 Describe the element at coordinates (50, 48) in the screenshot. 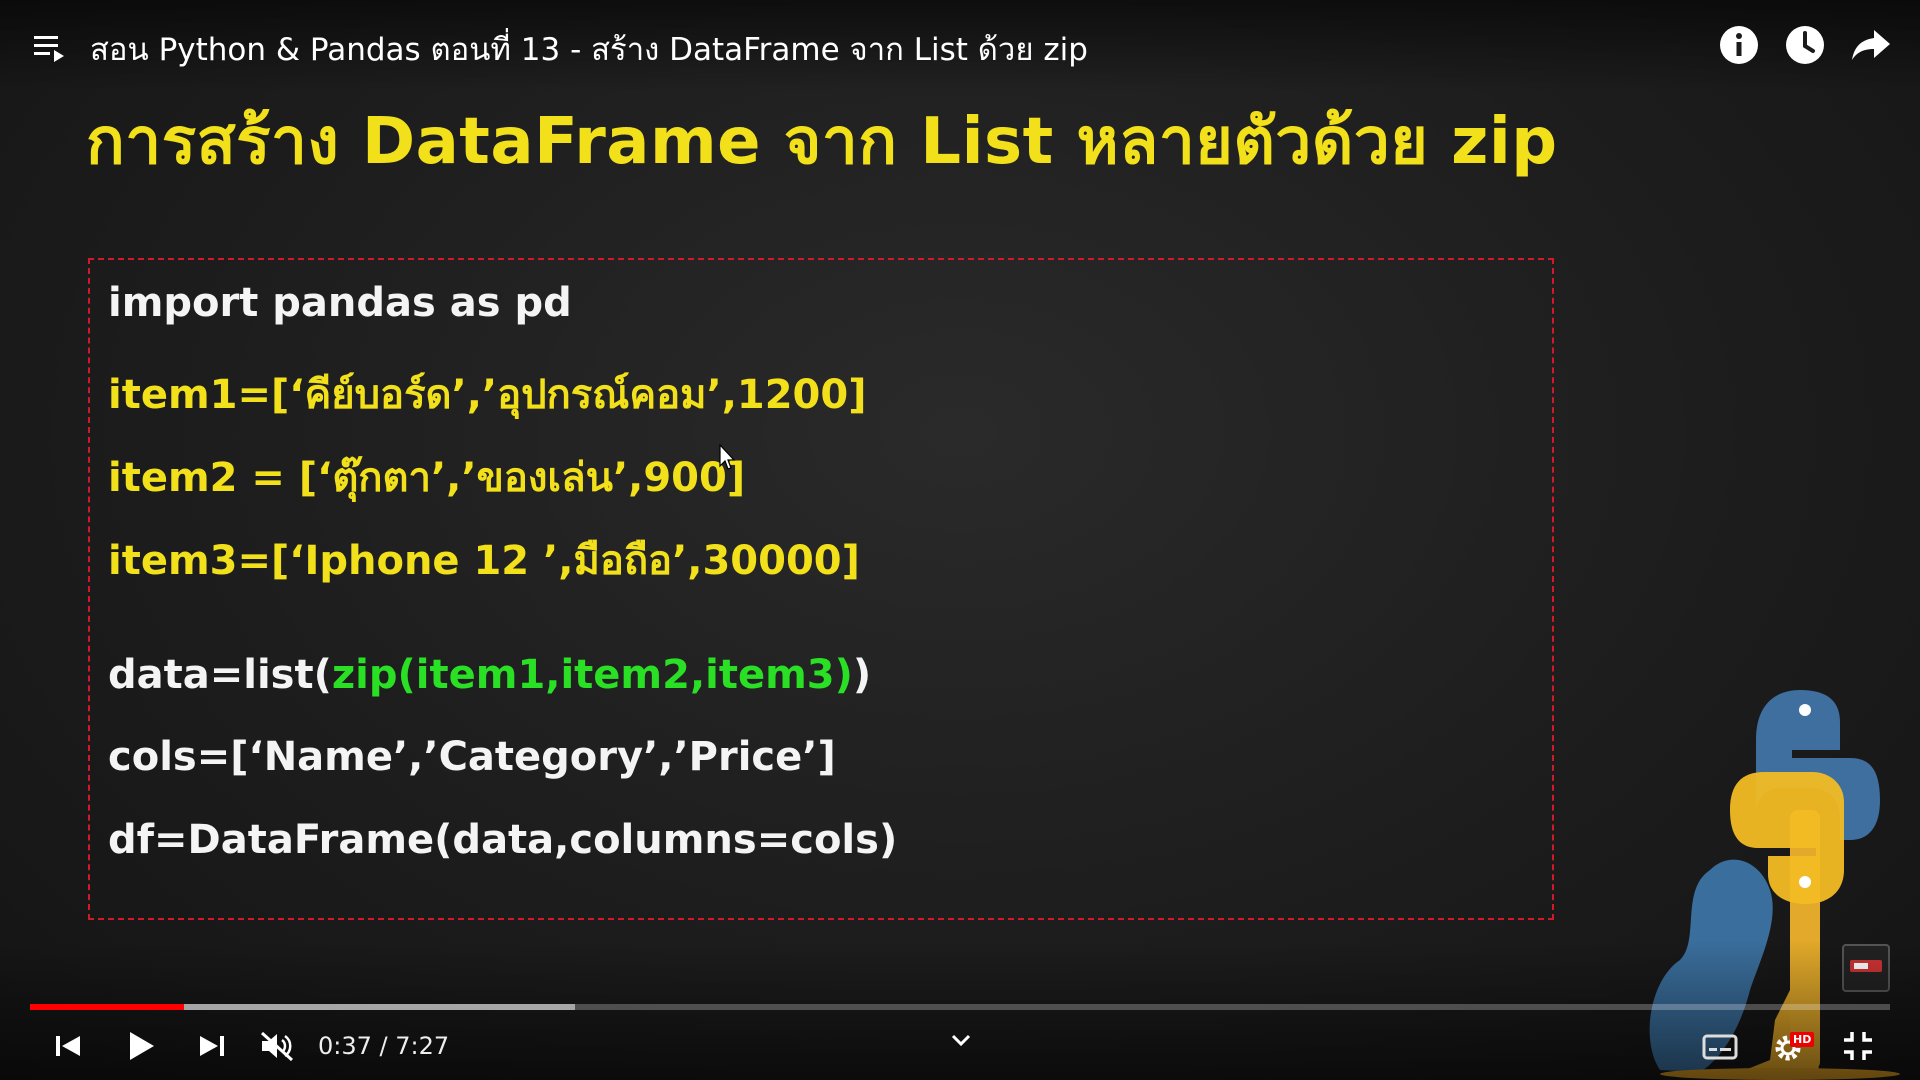

I see `playlist-icon` at that location.